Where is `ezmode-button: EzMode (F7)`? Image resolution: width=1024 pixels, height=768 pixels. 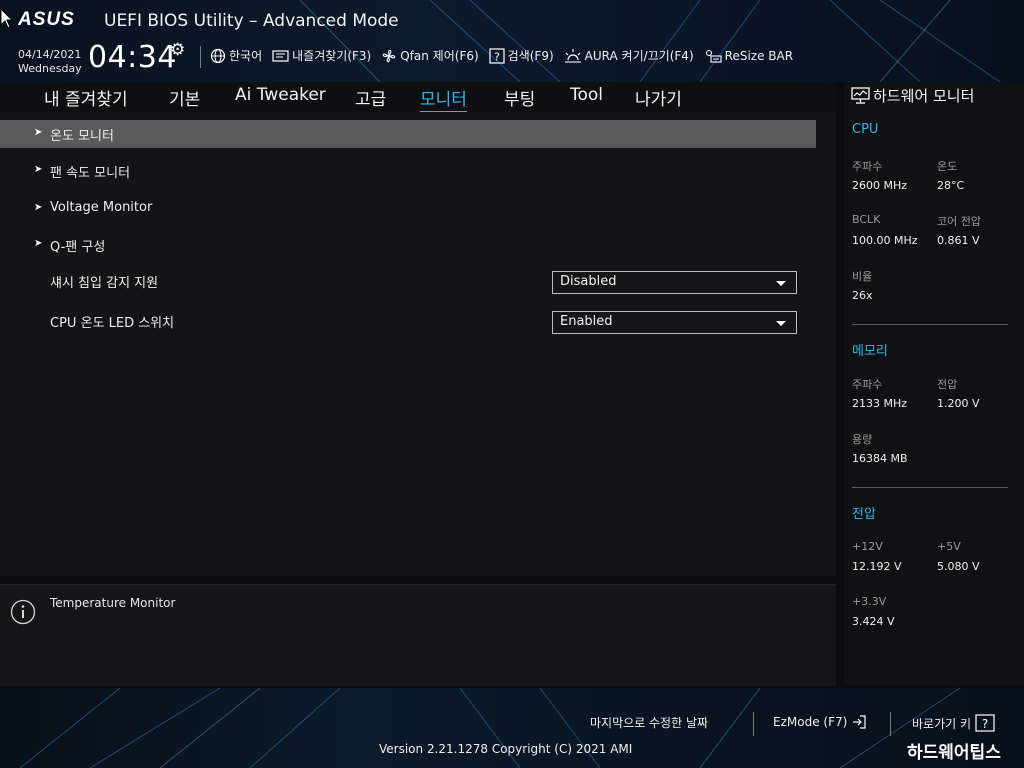
ezmode-button: EzMode (F7) is located at coordinates (820, 722).